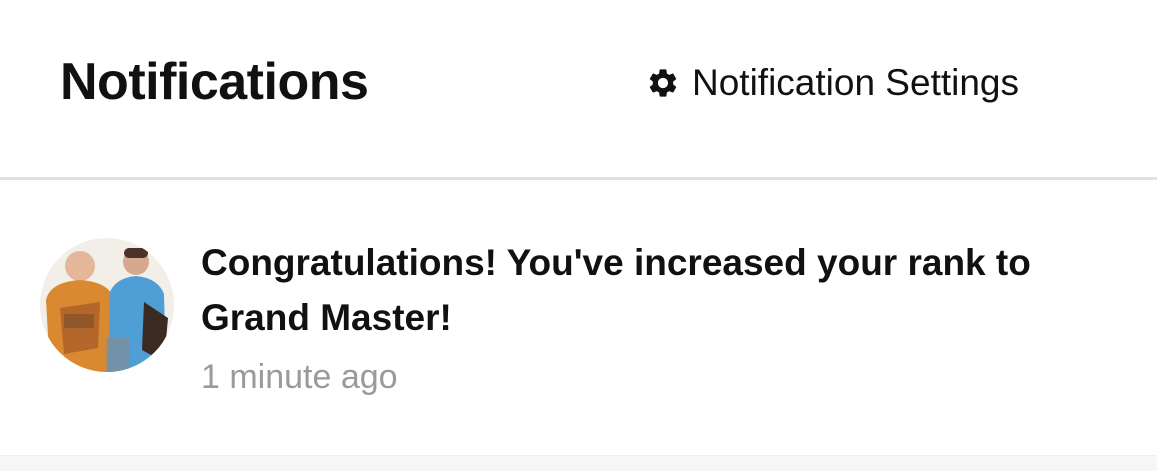 The image size is (1157, 471). Describe the element at coordinates (214, 82) in the screenshot. I see `page-title: Notifications` at that location.